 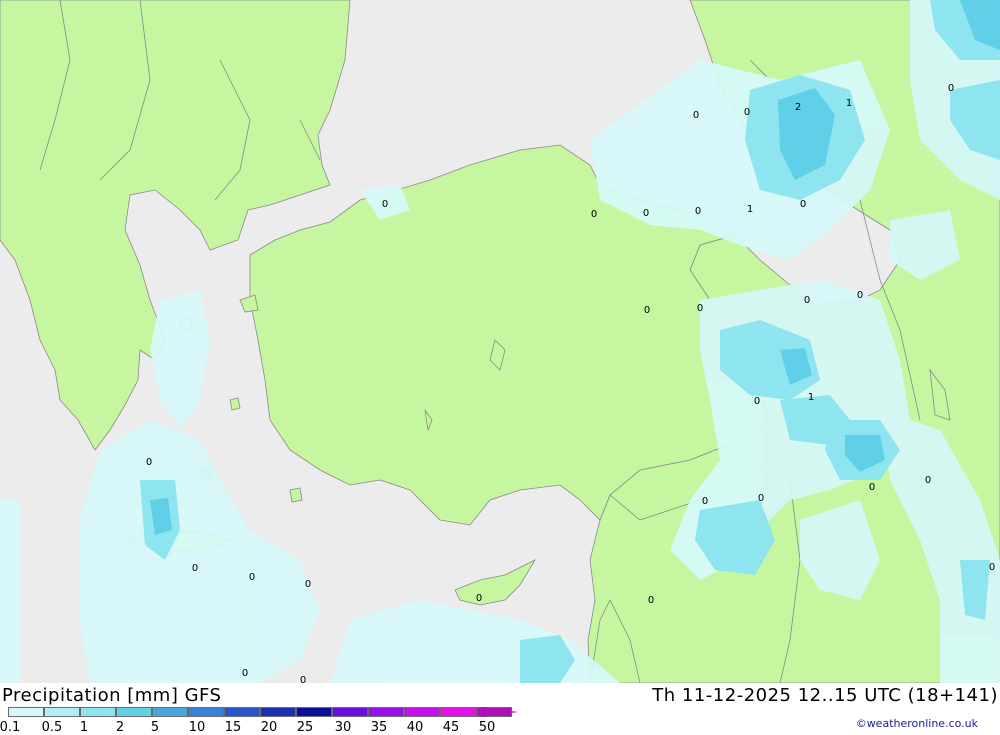 What do you see at coordinates (500, 712) in the screenshot?
I see `legend-arrow` at bounding box center [500, 712].